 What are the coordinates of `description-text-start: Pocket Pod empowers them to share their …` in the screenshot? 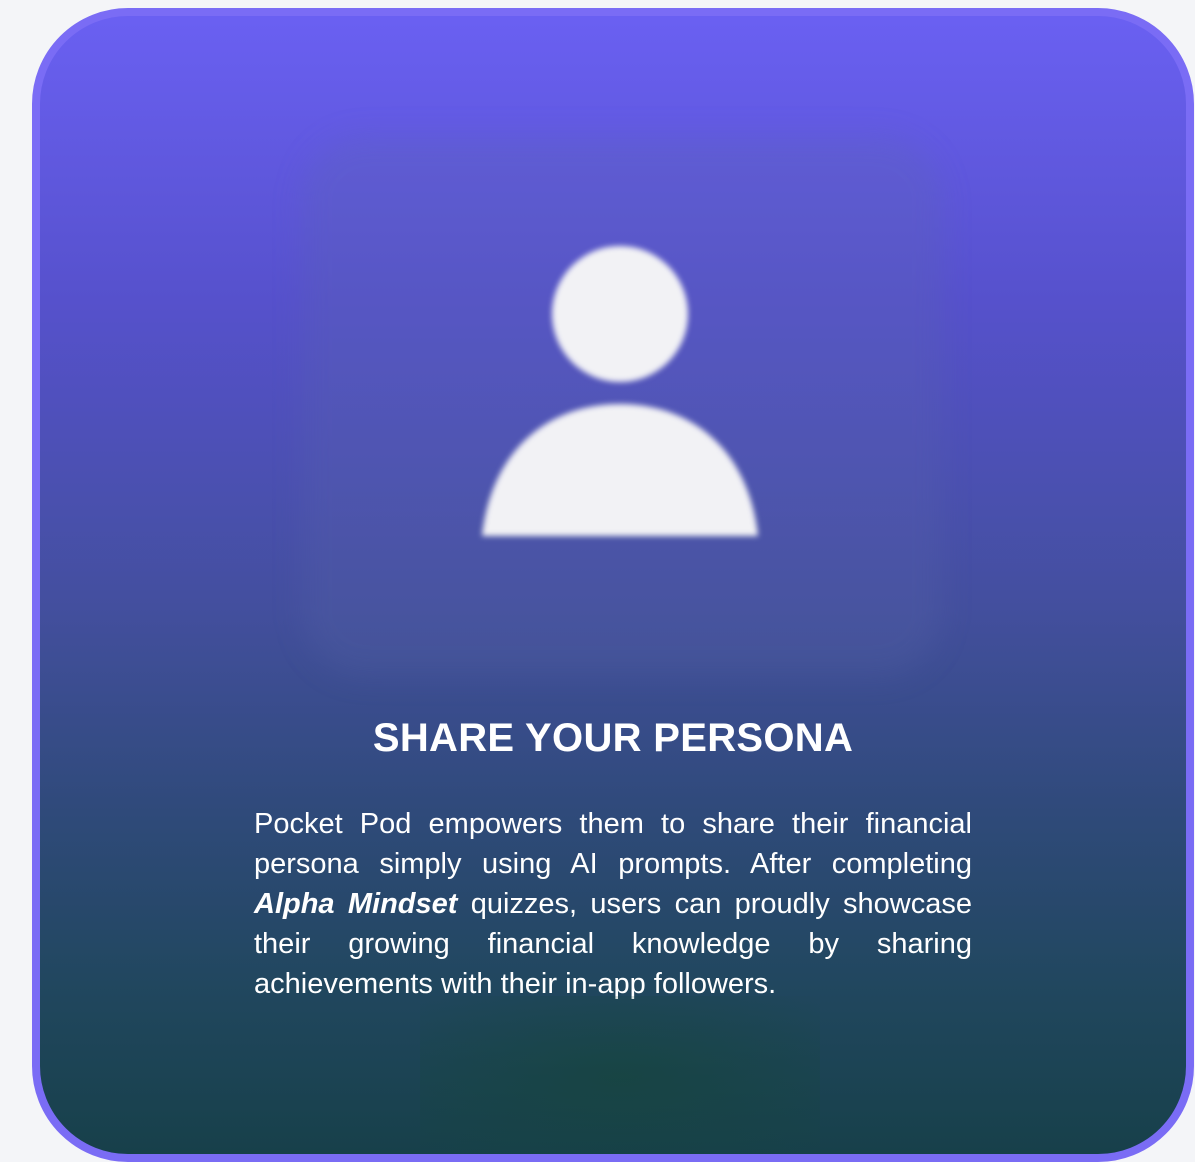 It's located at (613, 844).